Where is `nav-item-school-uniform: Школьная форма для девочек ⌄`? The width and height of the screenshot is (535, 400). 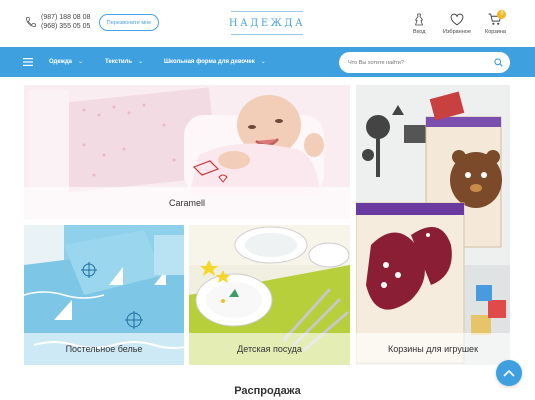 nav-item-school-uniform: Школьная форма для девочек ⌄ is located at coordinates (215, 61).